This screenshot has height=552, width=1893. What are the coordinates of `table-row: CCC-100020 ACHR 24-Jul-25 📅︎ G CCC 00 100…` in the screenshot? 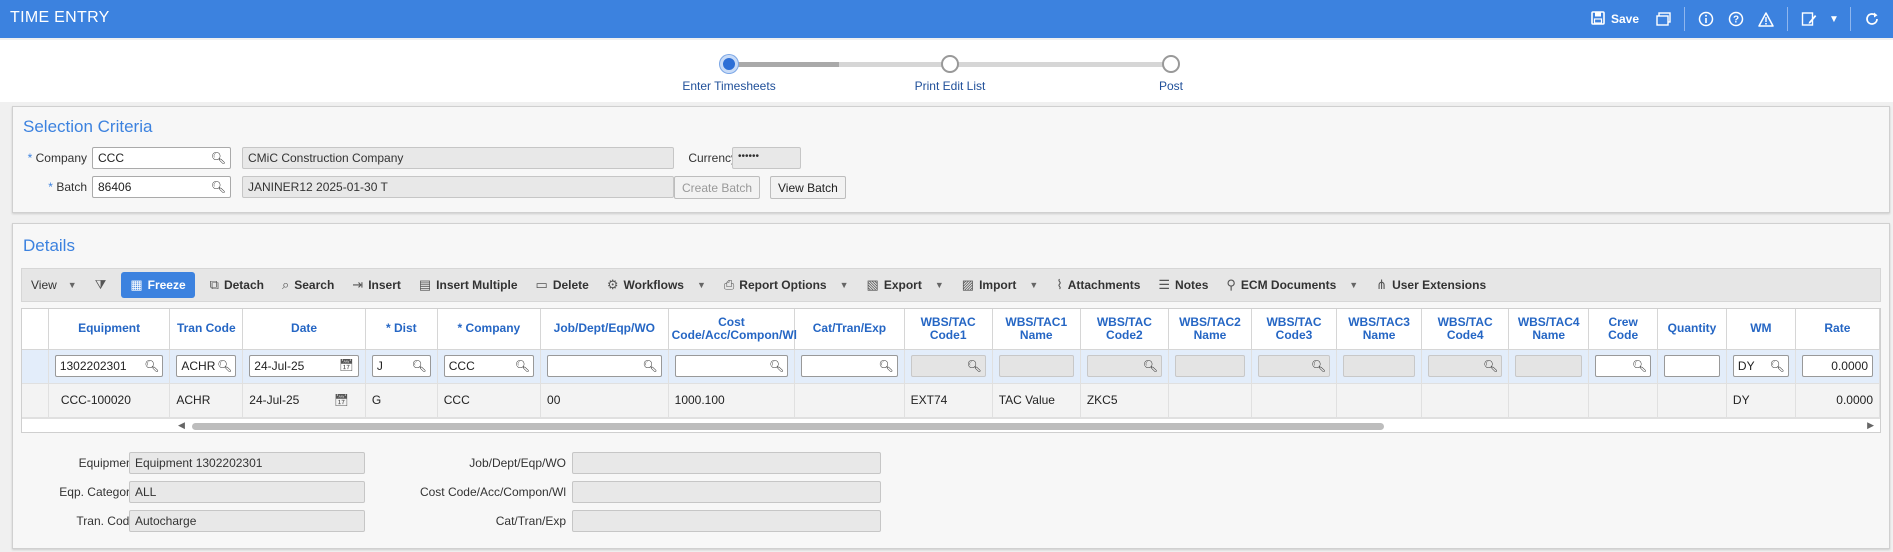 It's located at (951, 400).